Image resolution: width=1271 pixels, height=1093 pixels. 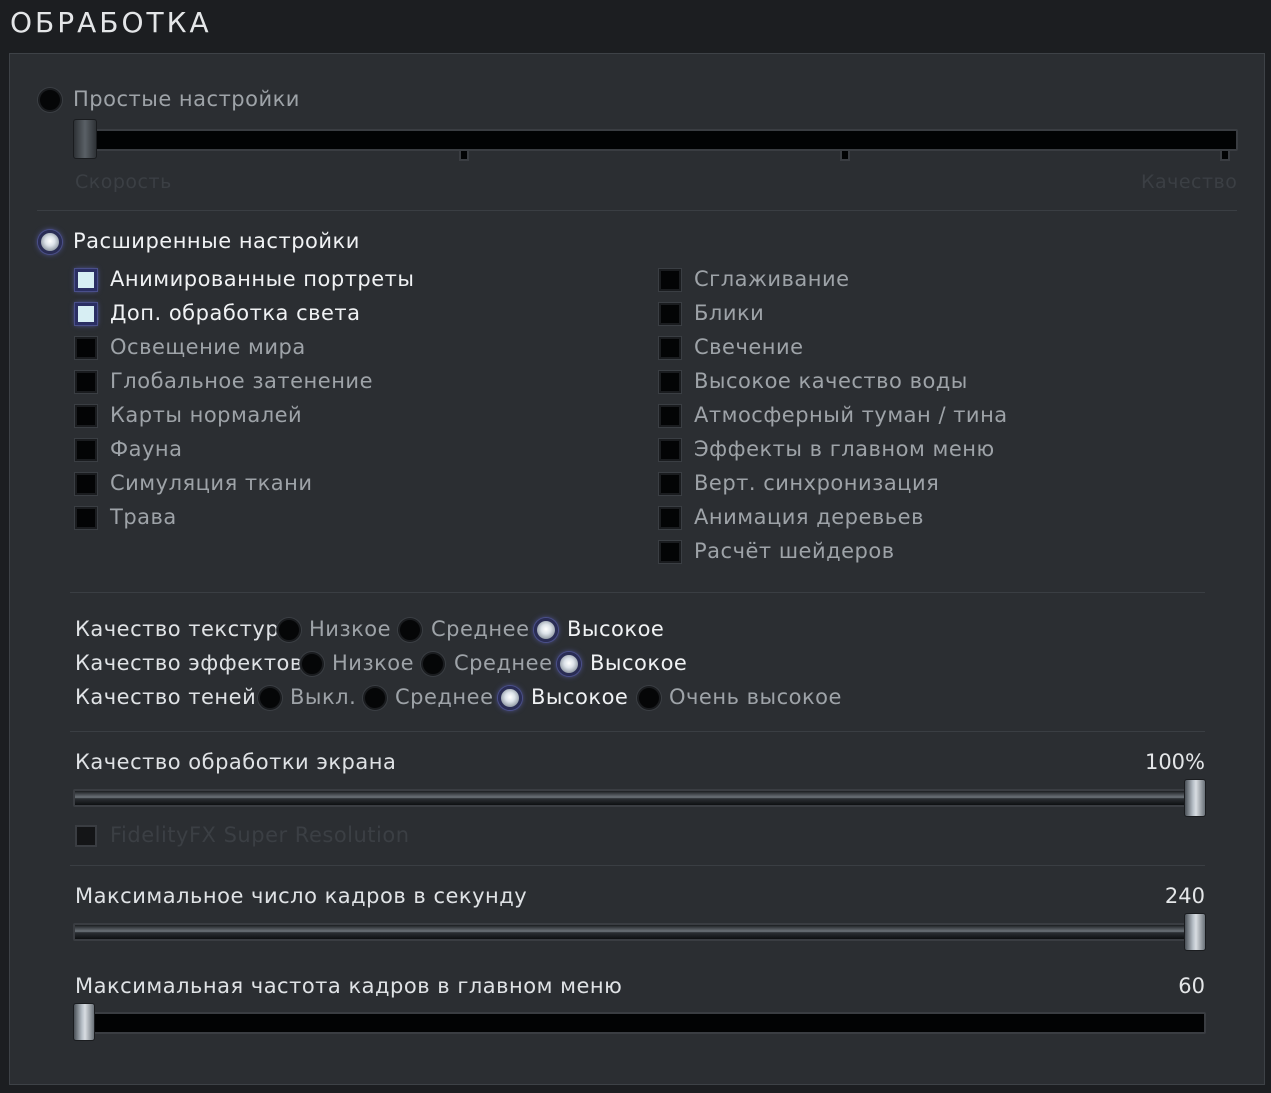 What do you see at coordinates (546, 630) in the screenshot?
I see `texture-quality-high-radio` at bounding box center [546, 630].